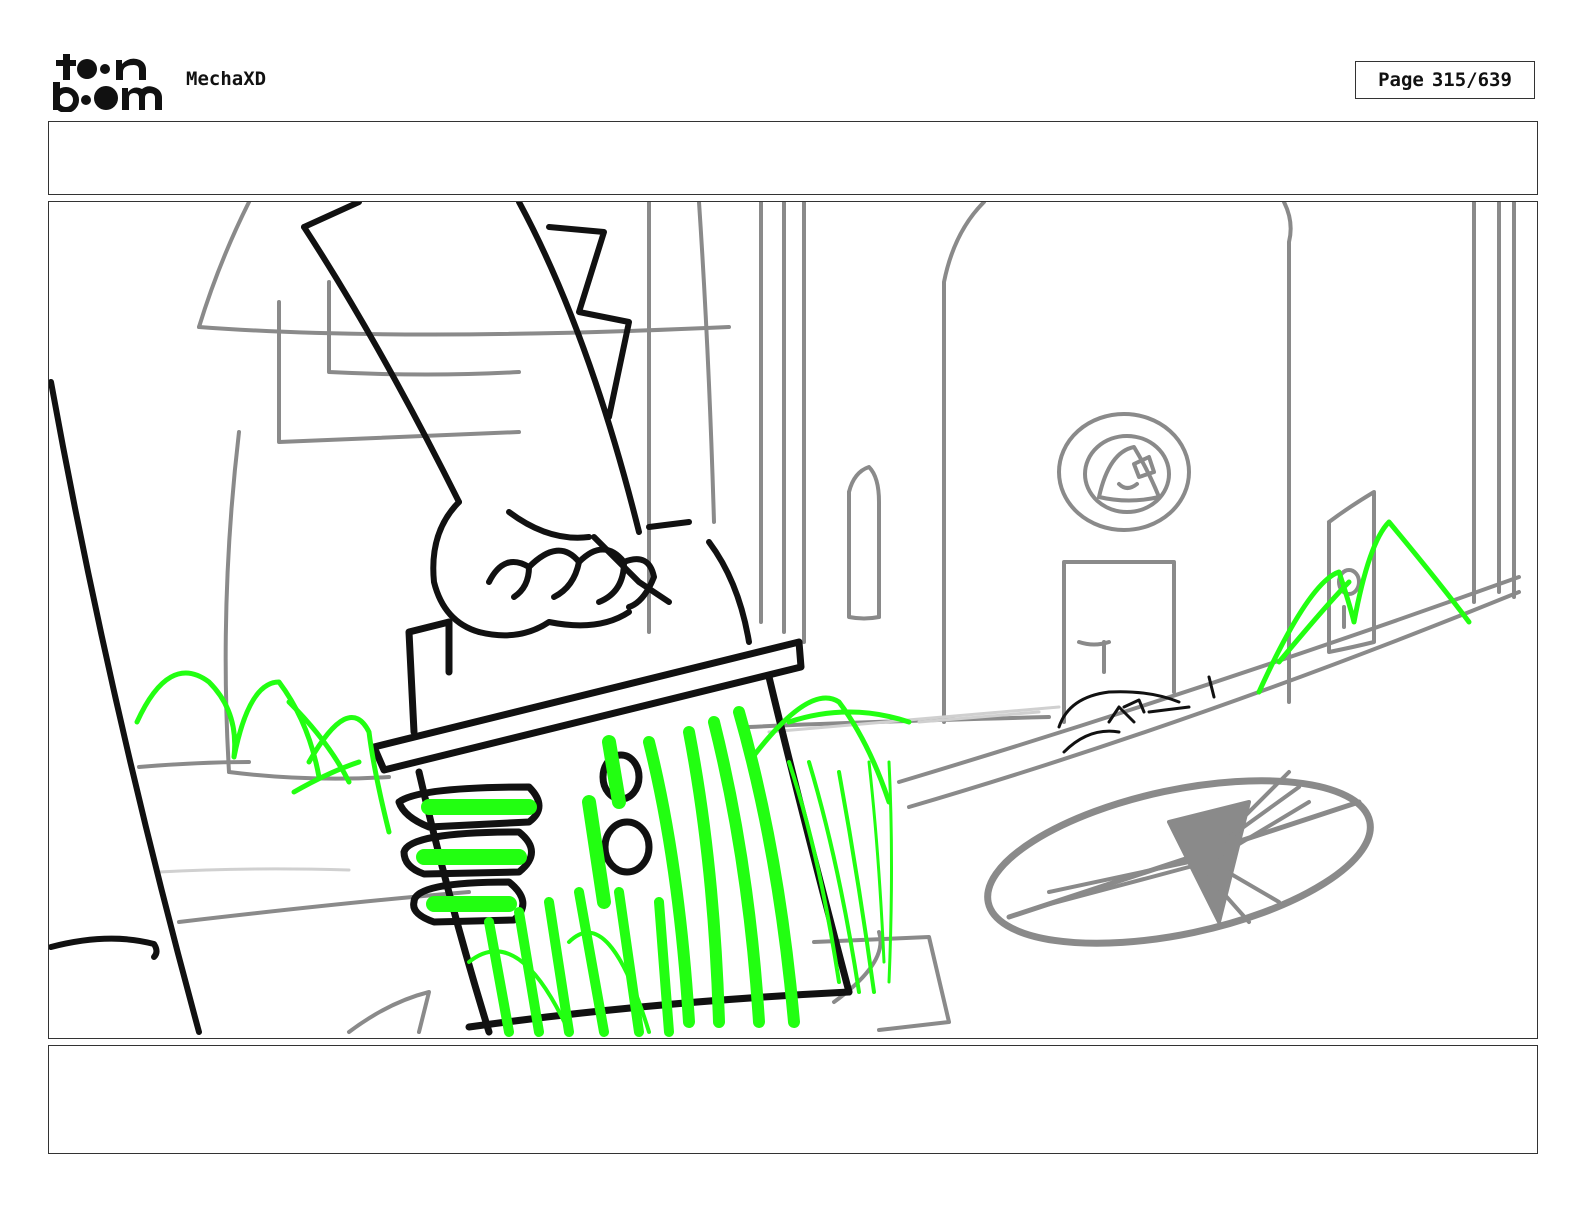 The width and height of the screenshot is (1584, 1224). I want to click on page-label: Page, so click(1401, 80).